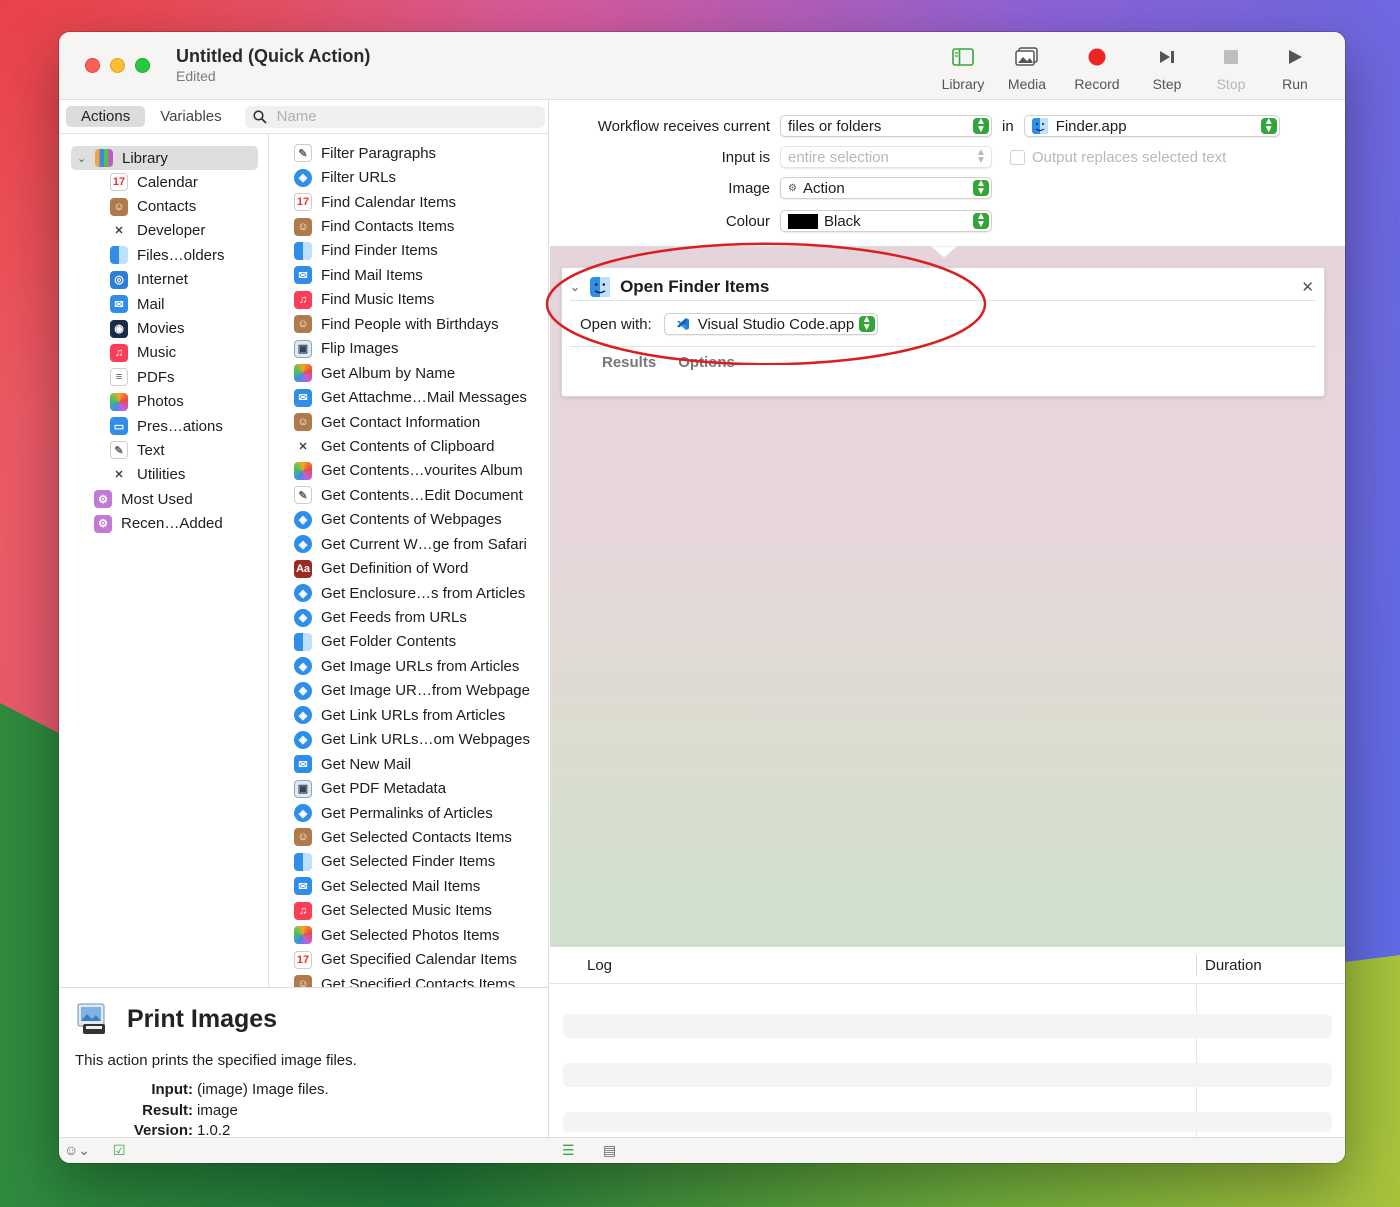 The height and width of the screenshot is (1207, 1400). Describe the element at coordinates (409, 226) in the screenshot. I see `action-list-item: ☺ Find Contacts Items` at that location.